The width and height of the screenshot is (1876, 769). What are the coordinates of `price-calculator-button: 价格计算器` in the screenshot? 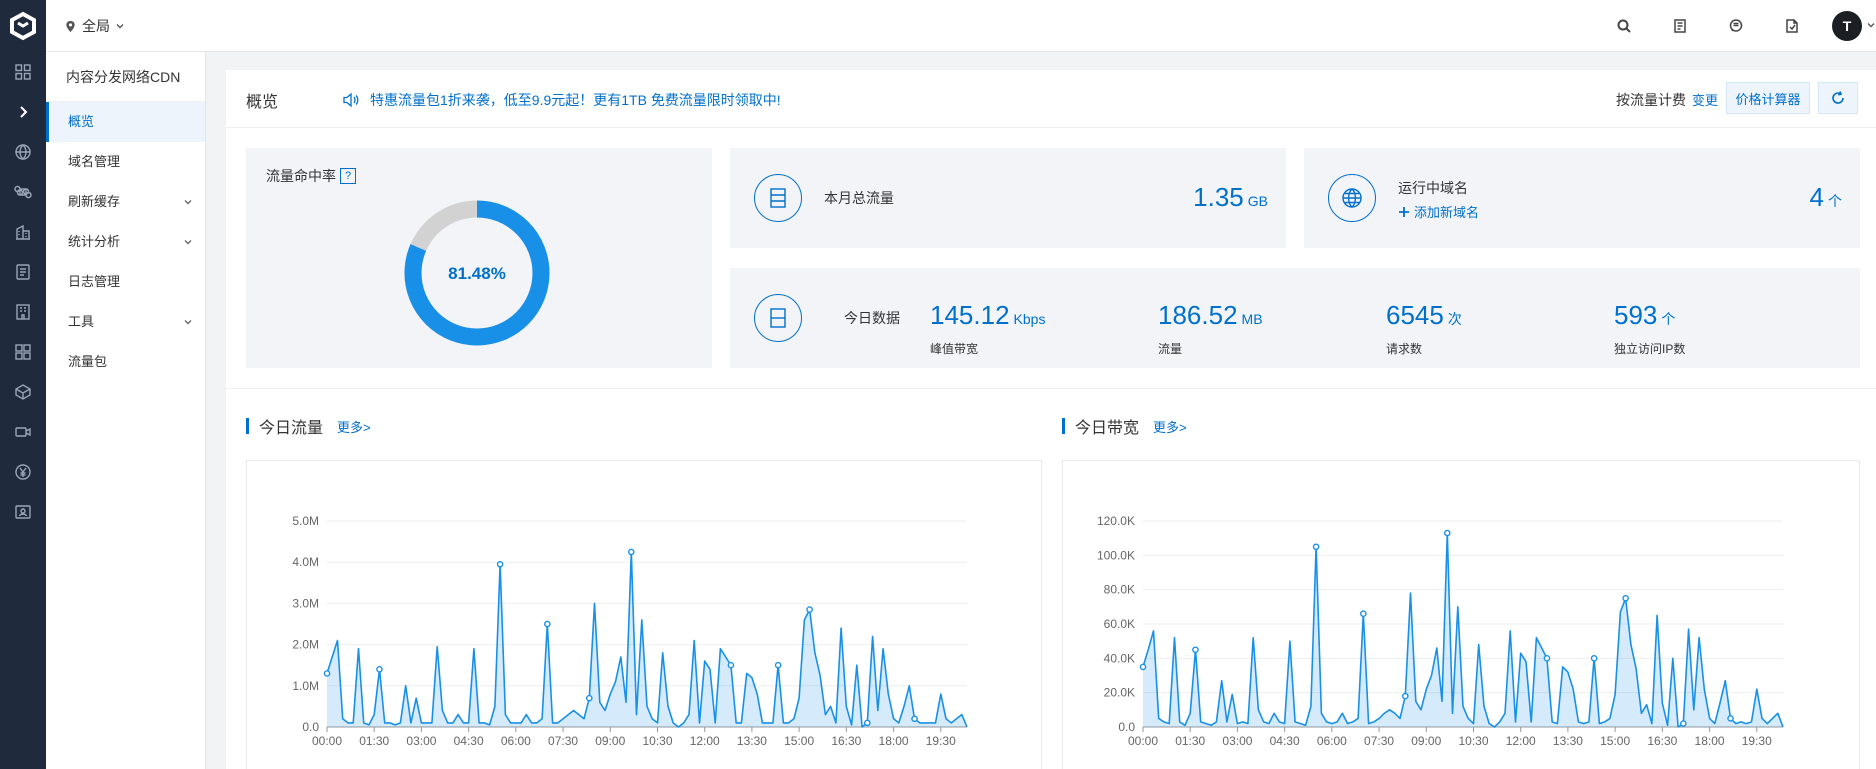 It's located at (1768, 98).